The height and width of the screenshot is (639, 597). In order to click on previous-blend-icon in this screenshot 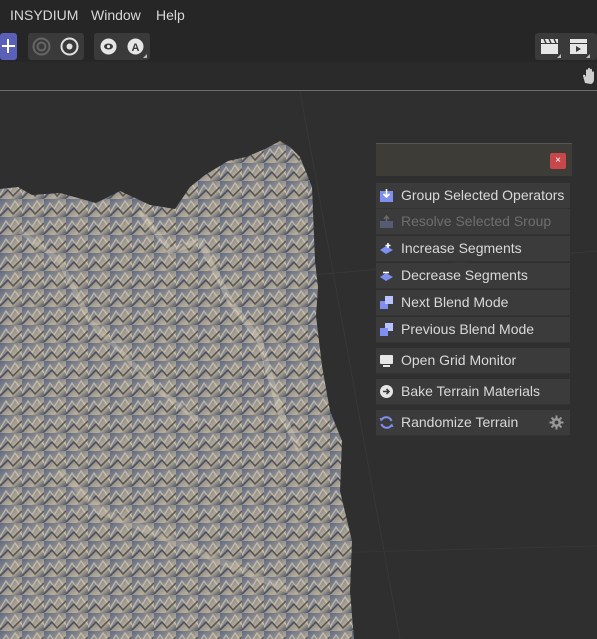, I will do `click(386, 329)`.